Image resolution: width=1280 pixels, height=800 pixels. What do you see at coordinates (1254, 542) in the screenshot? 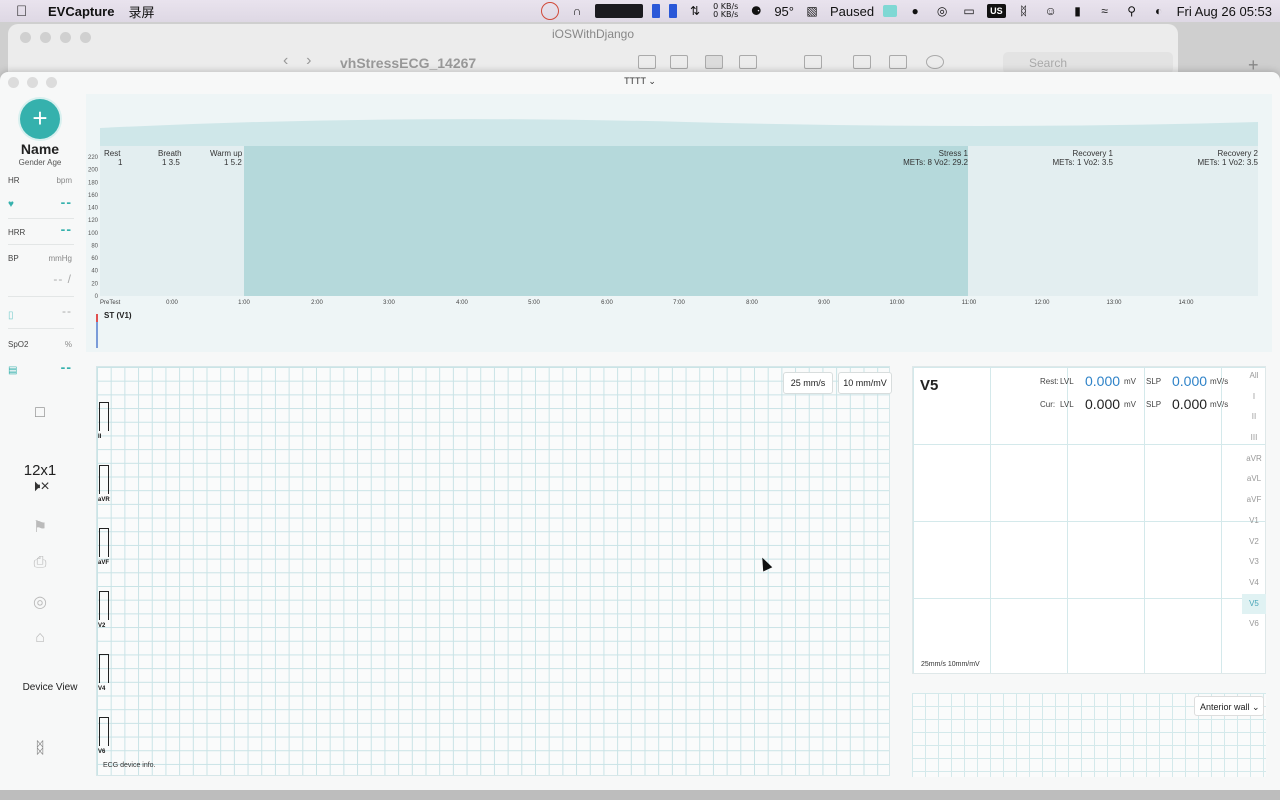
I see `lead-option: V2` at bounding box center [1254, 542].